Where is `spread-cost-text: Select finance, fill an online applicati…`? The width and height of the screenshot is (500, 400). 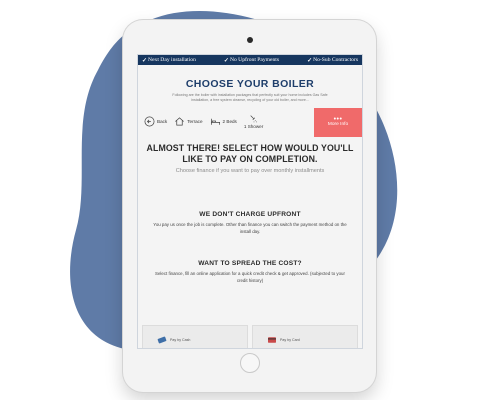 spread-cost-text: Select finance, fill an online applicati… is located at coordinates (250, 277).